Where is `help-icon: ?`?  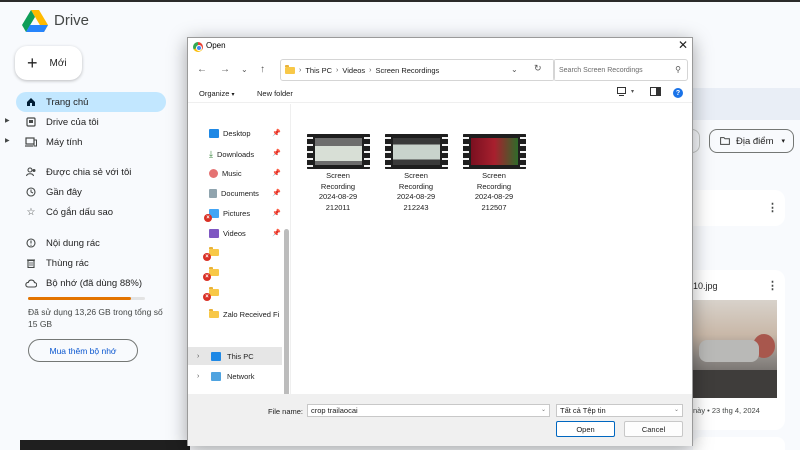
help-icon: ? is located at coordinates (678, 93).